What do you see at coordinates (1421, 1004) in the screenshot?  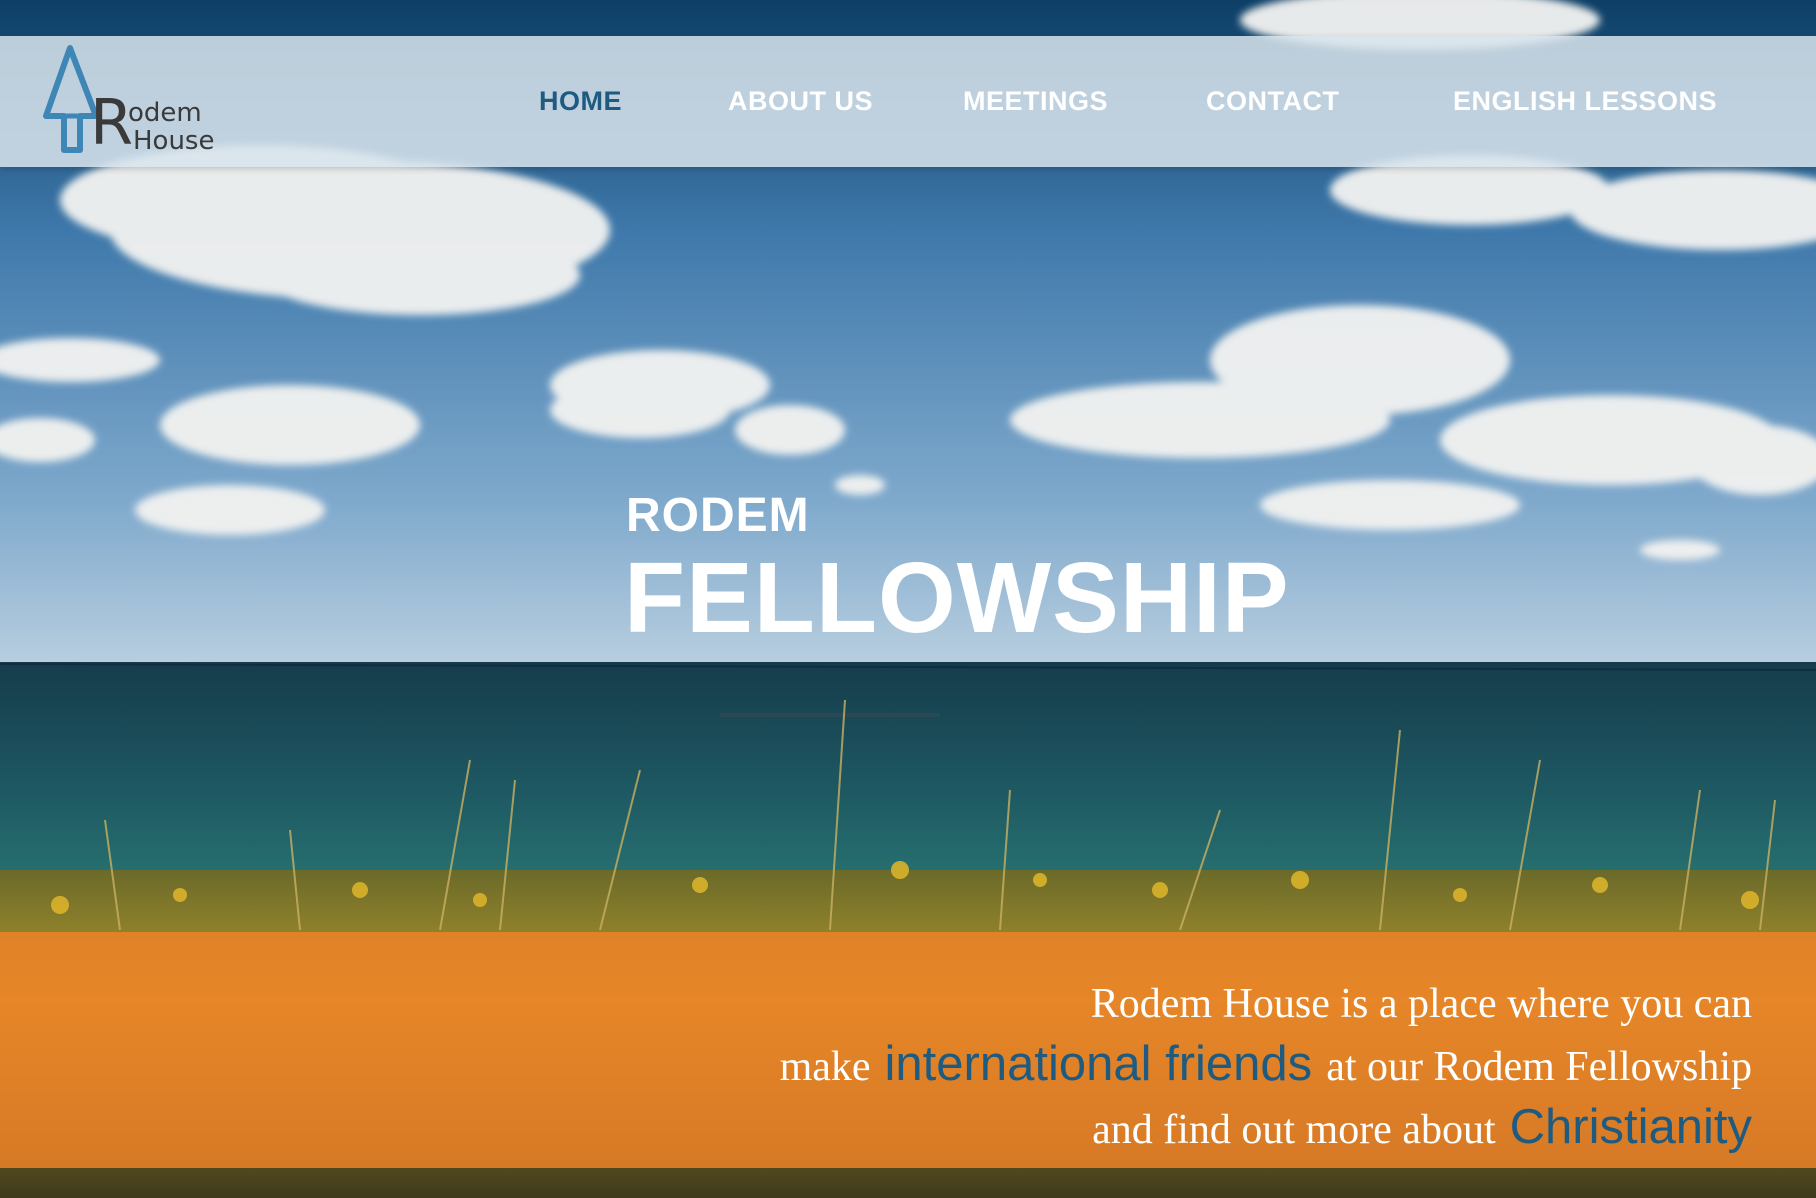 I see `tagline-line1: Rodem House is a place where you can` at bounding box center [1421, 1004].